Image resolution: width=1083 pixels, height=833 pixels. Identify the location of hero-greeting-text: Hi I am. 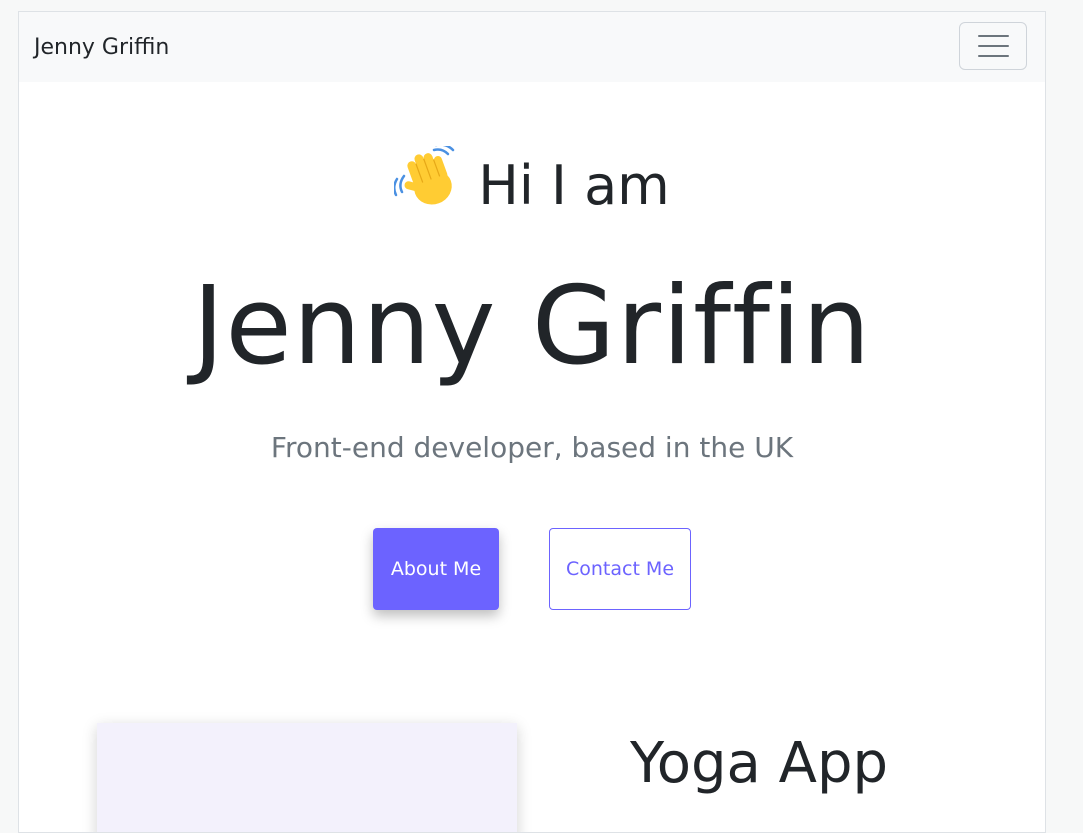
(574, 185).